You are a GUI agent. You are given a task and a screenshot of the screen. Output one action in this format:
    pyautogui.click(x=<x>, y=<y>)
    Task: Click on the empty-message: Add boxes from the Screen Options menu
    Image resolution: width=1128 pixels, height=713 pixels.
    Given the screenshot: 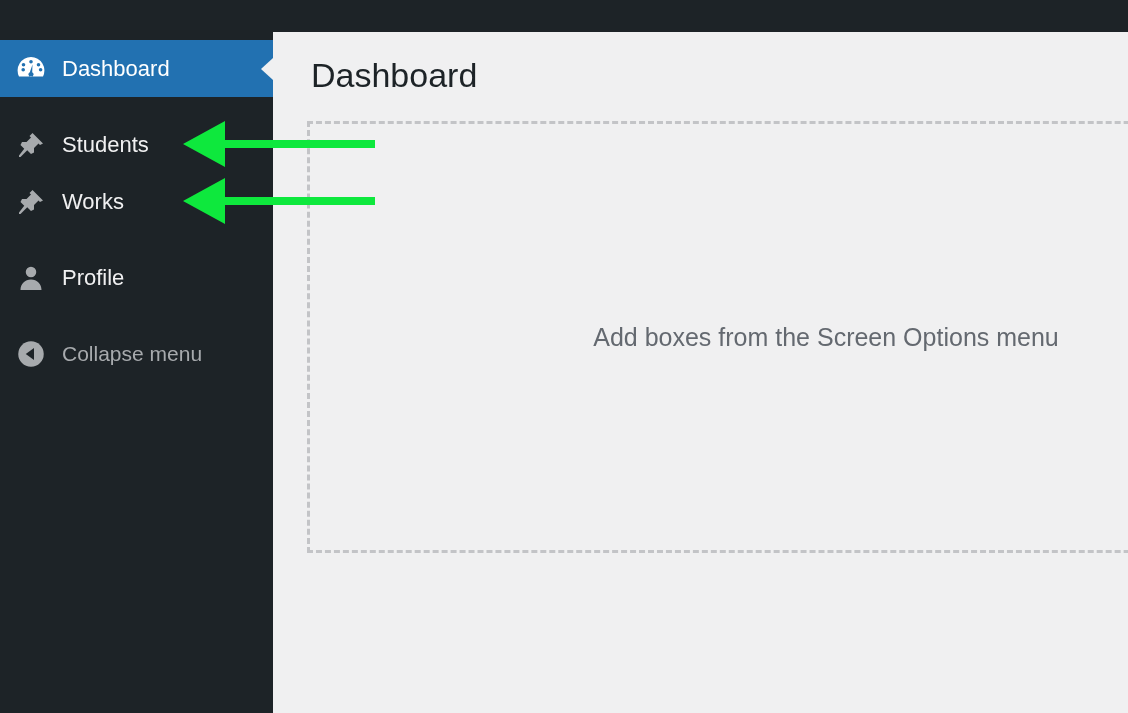 What is the action you would take?
    pyautogui.click(x=826, y=337)
    